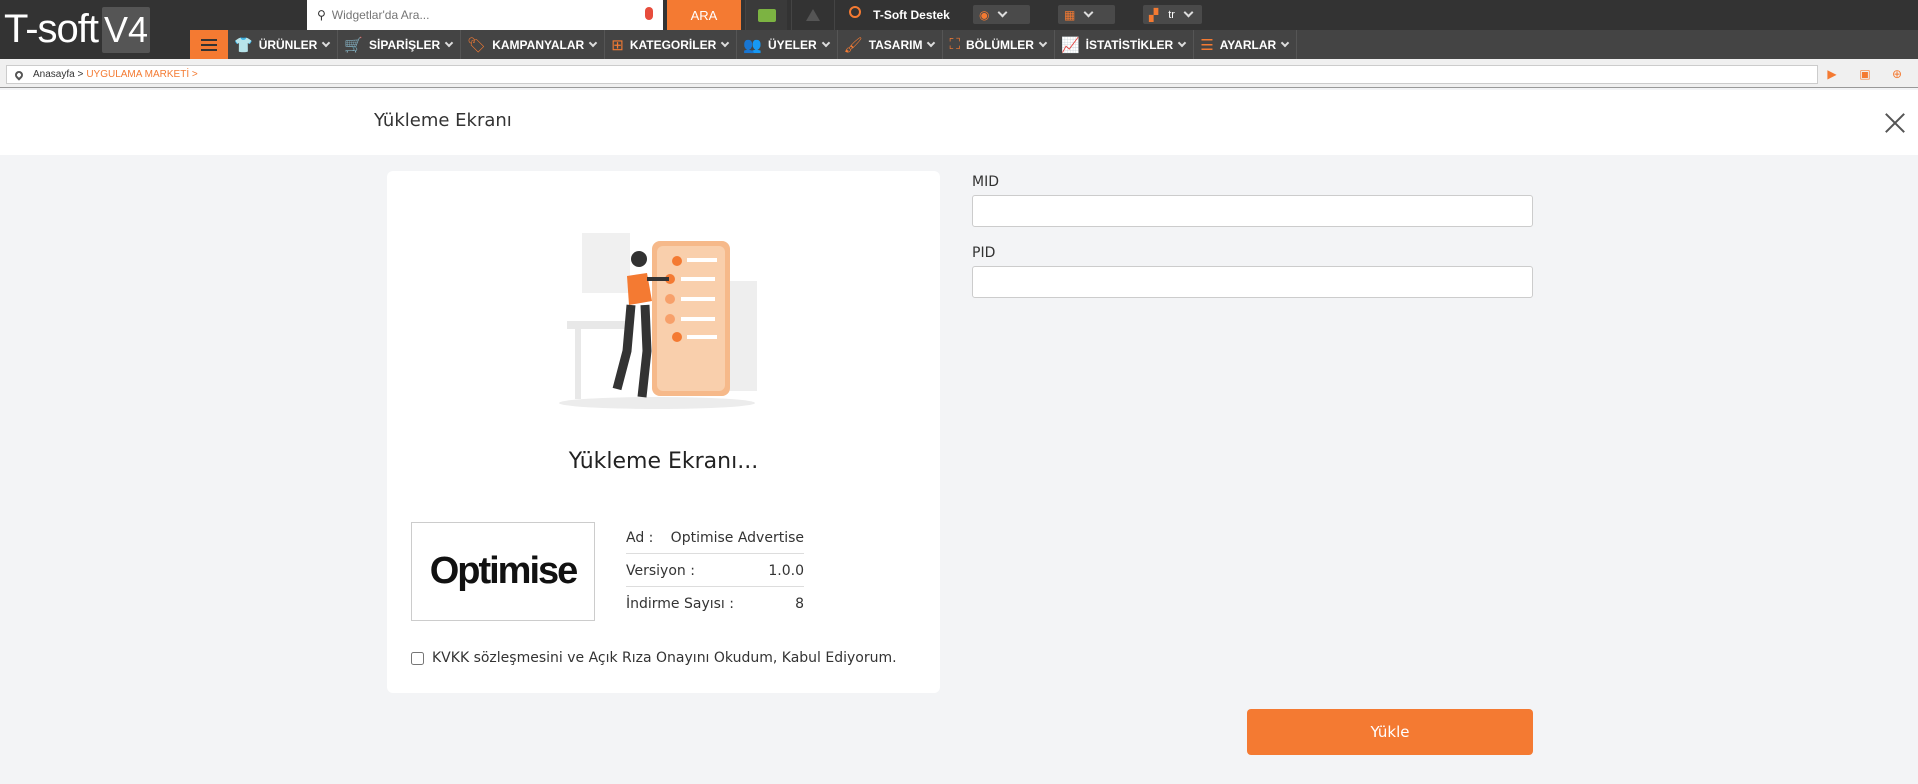 This screenshot has width=1918, height=784. I want to click on logo-text: T-soft, so click(51, 29).